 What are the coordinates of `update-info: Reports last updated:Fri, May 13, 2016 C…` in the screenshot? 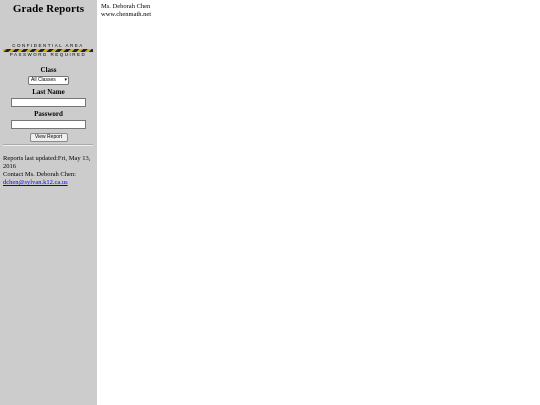 It's located at (48, 171).